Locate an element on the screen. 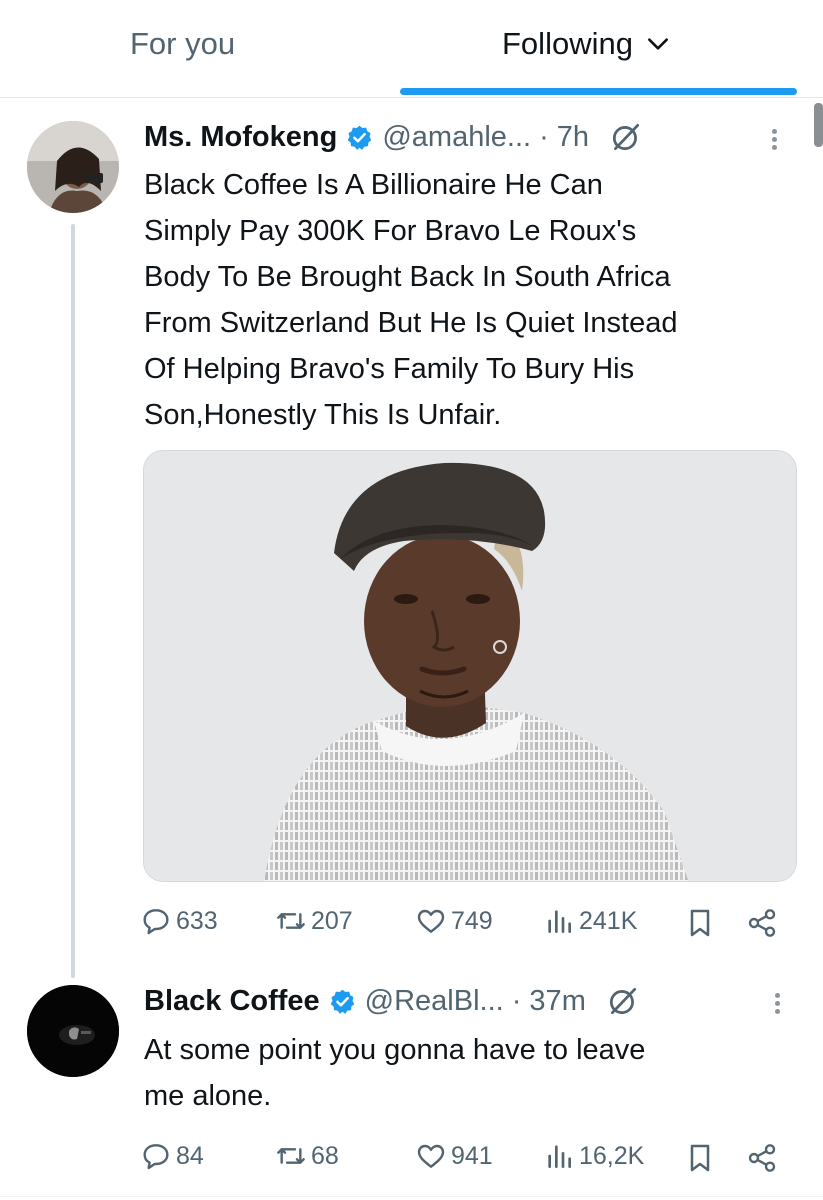  repost-count: 207 is located at coordinates (332, 920).